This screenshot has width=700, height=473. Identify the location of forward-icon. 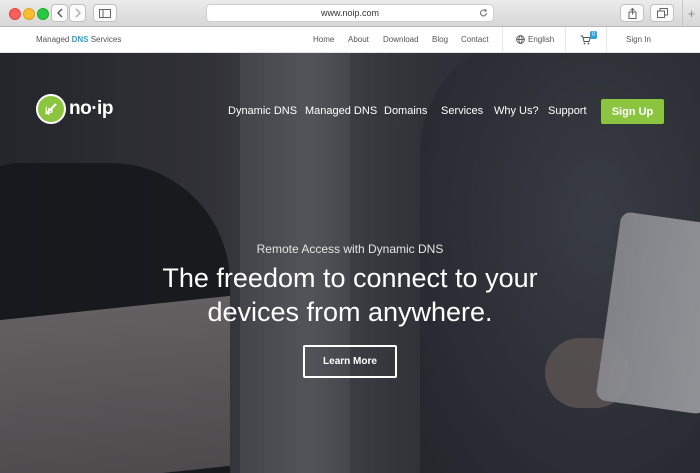
(78, 13).